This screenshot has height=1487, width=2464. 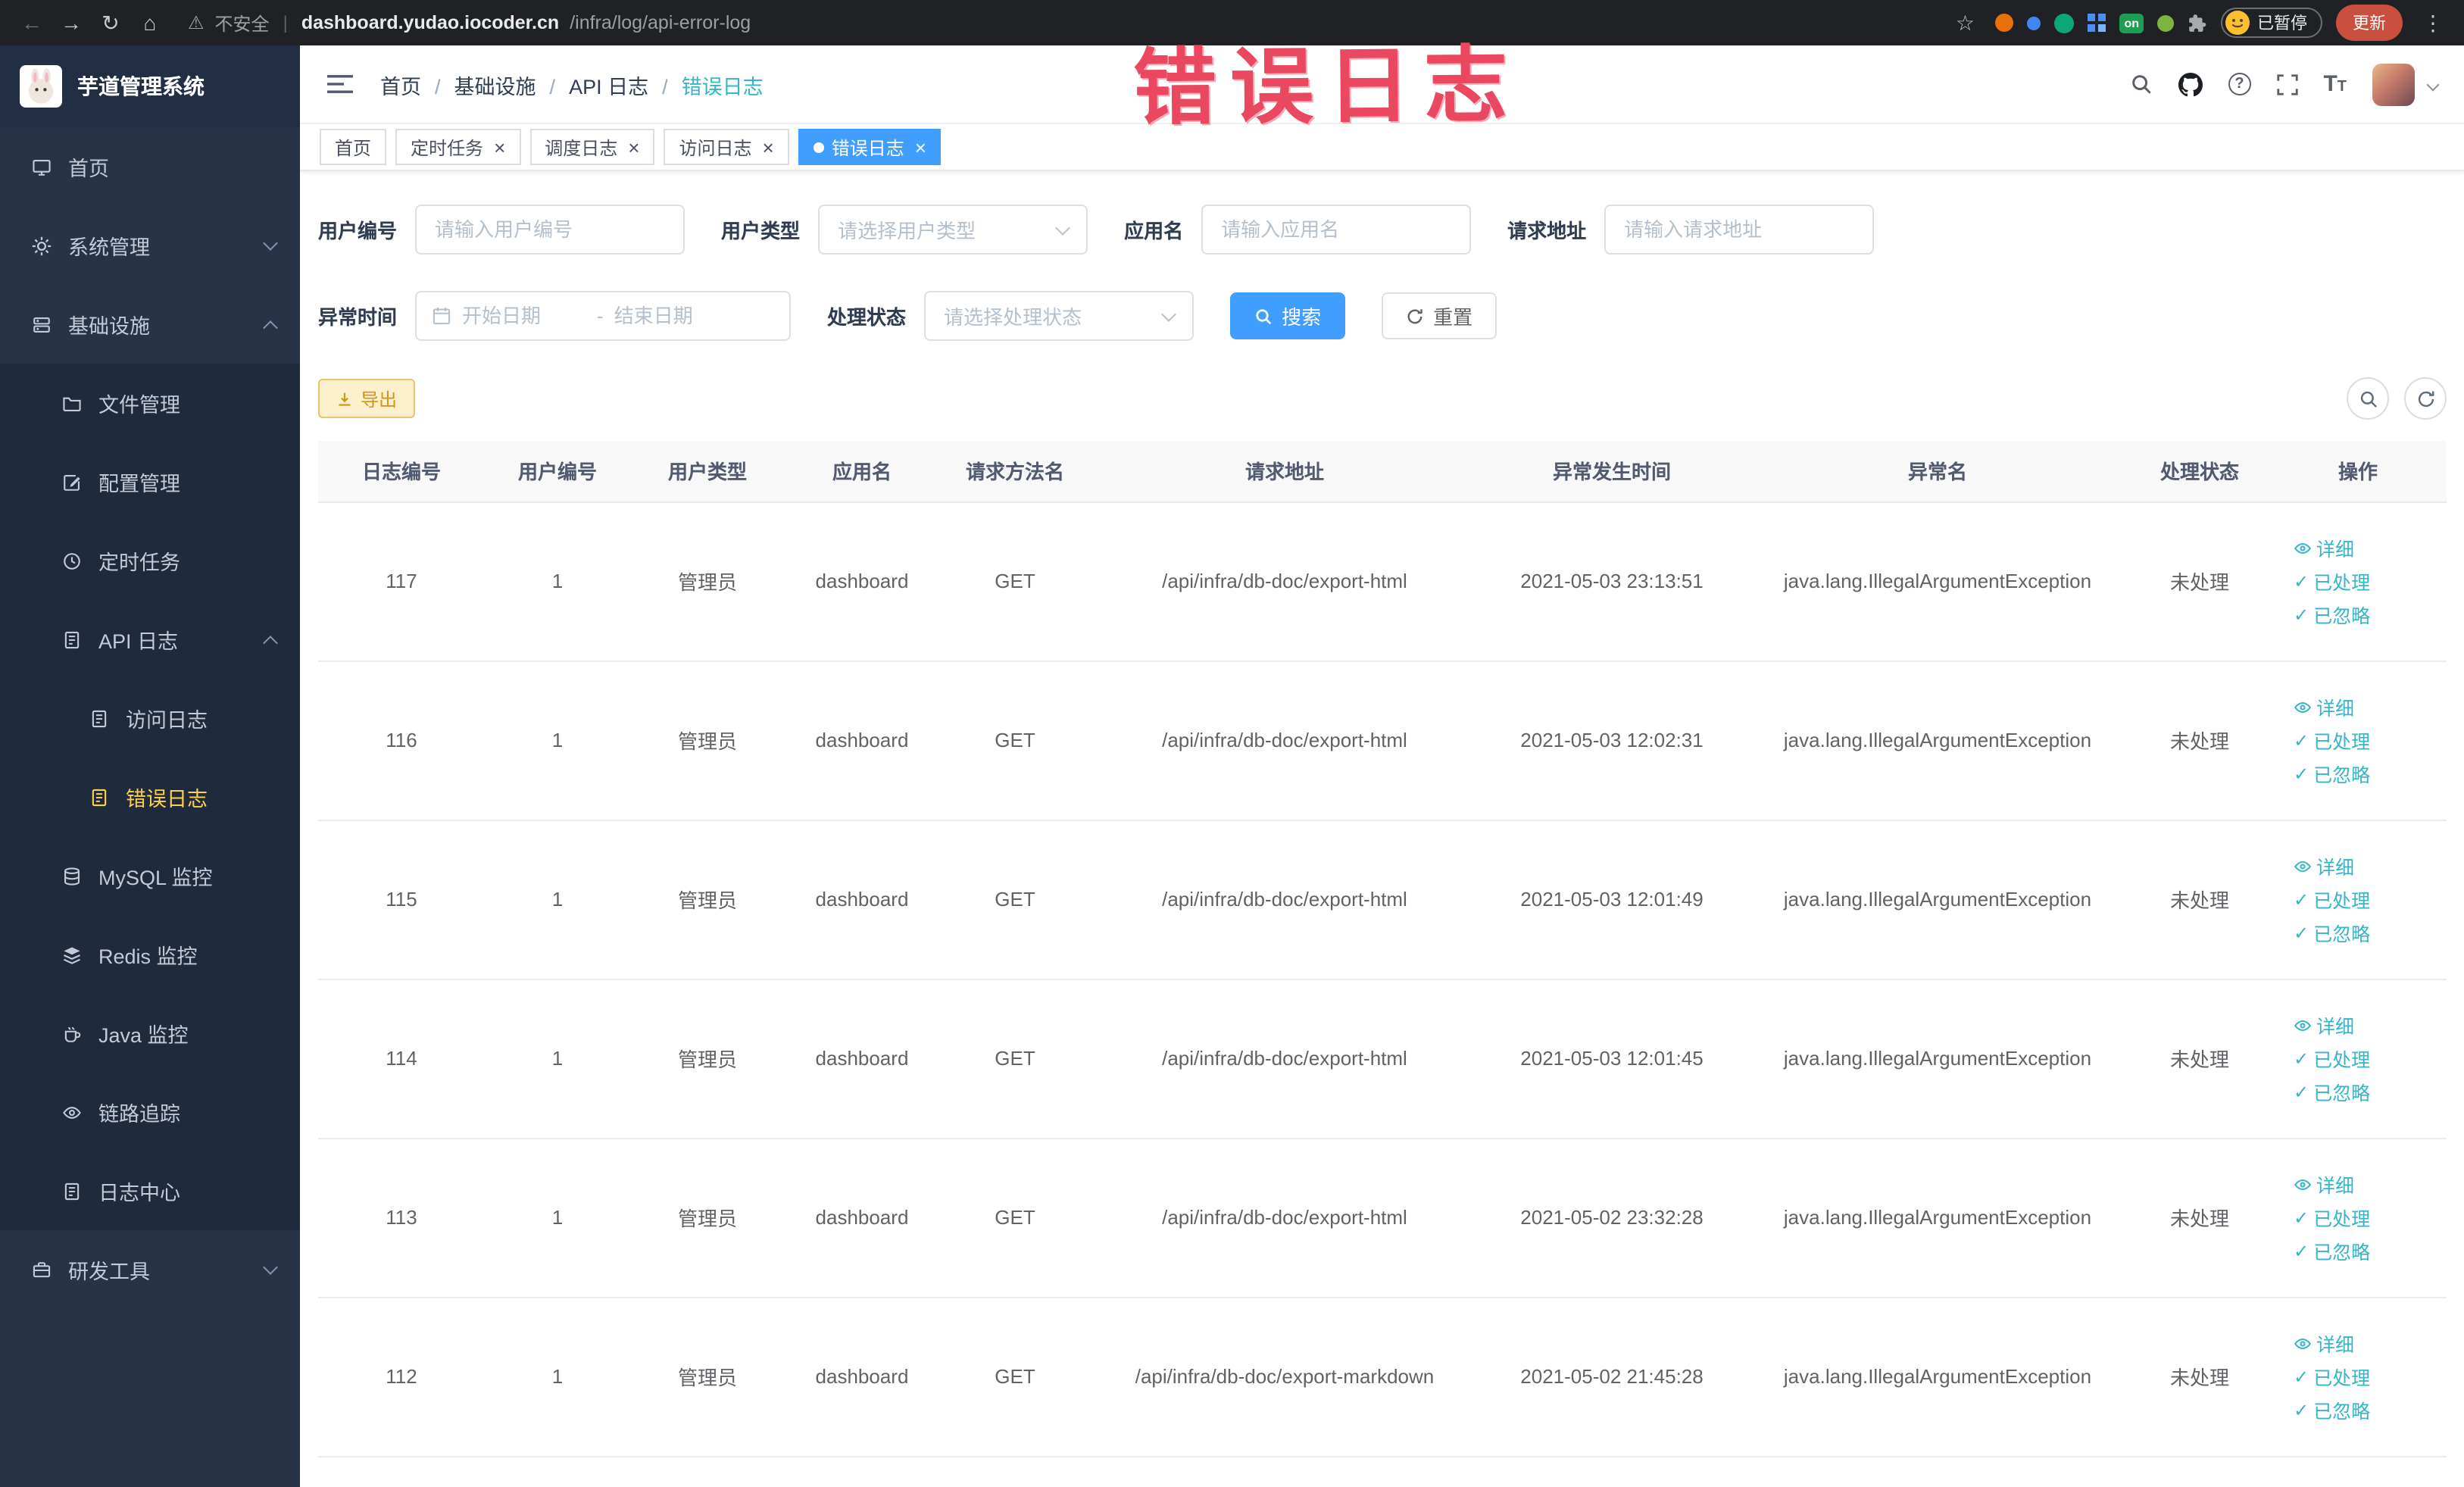 What do you see at coordinates (71, 22) in the screenshot?
I see `forward-icon: →` at bounding box center [71, 22].